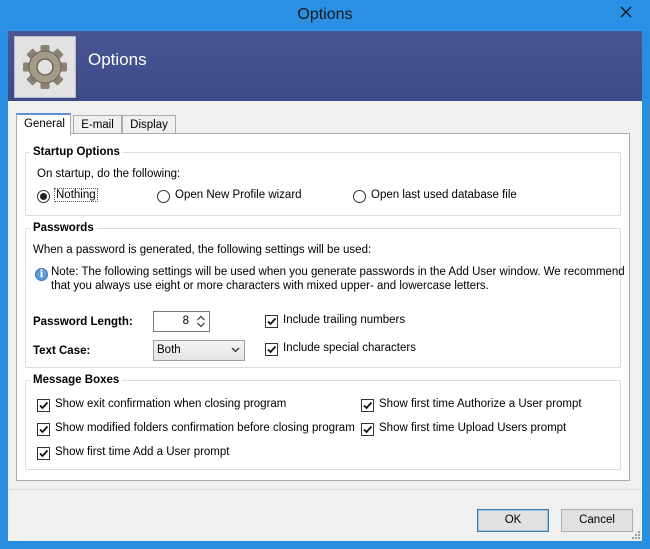 The height and width of the screenshot is (549, 650). I want to click on tab-email: E-mail, so click(97, 125).